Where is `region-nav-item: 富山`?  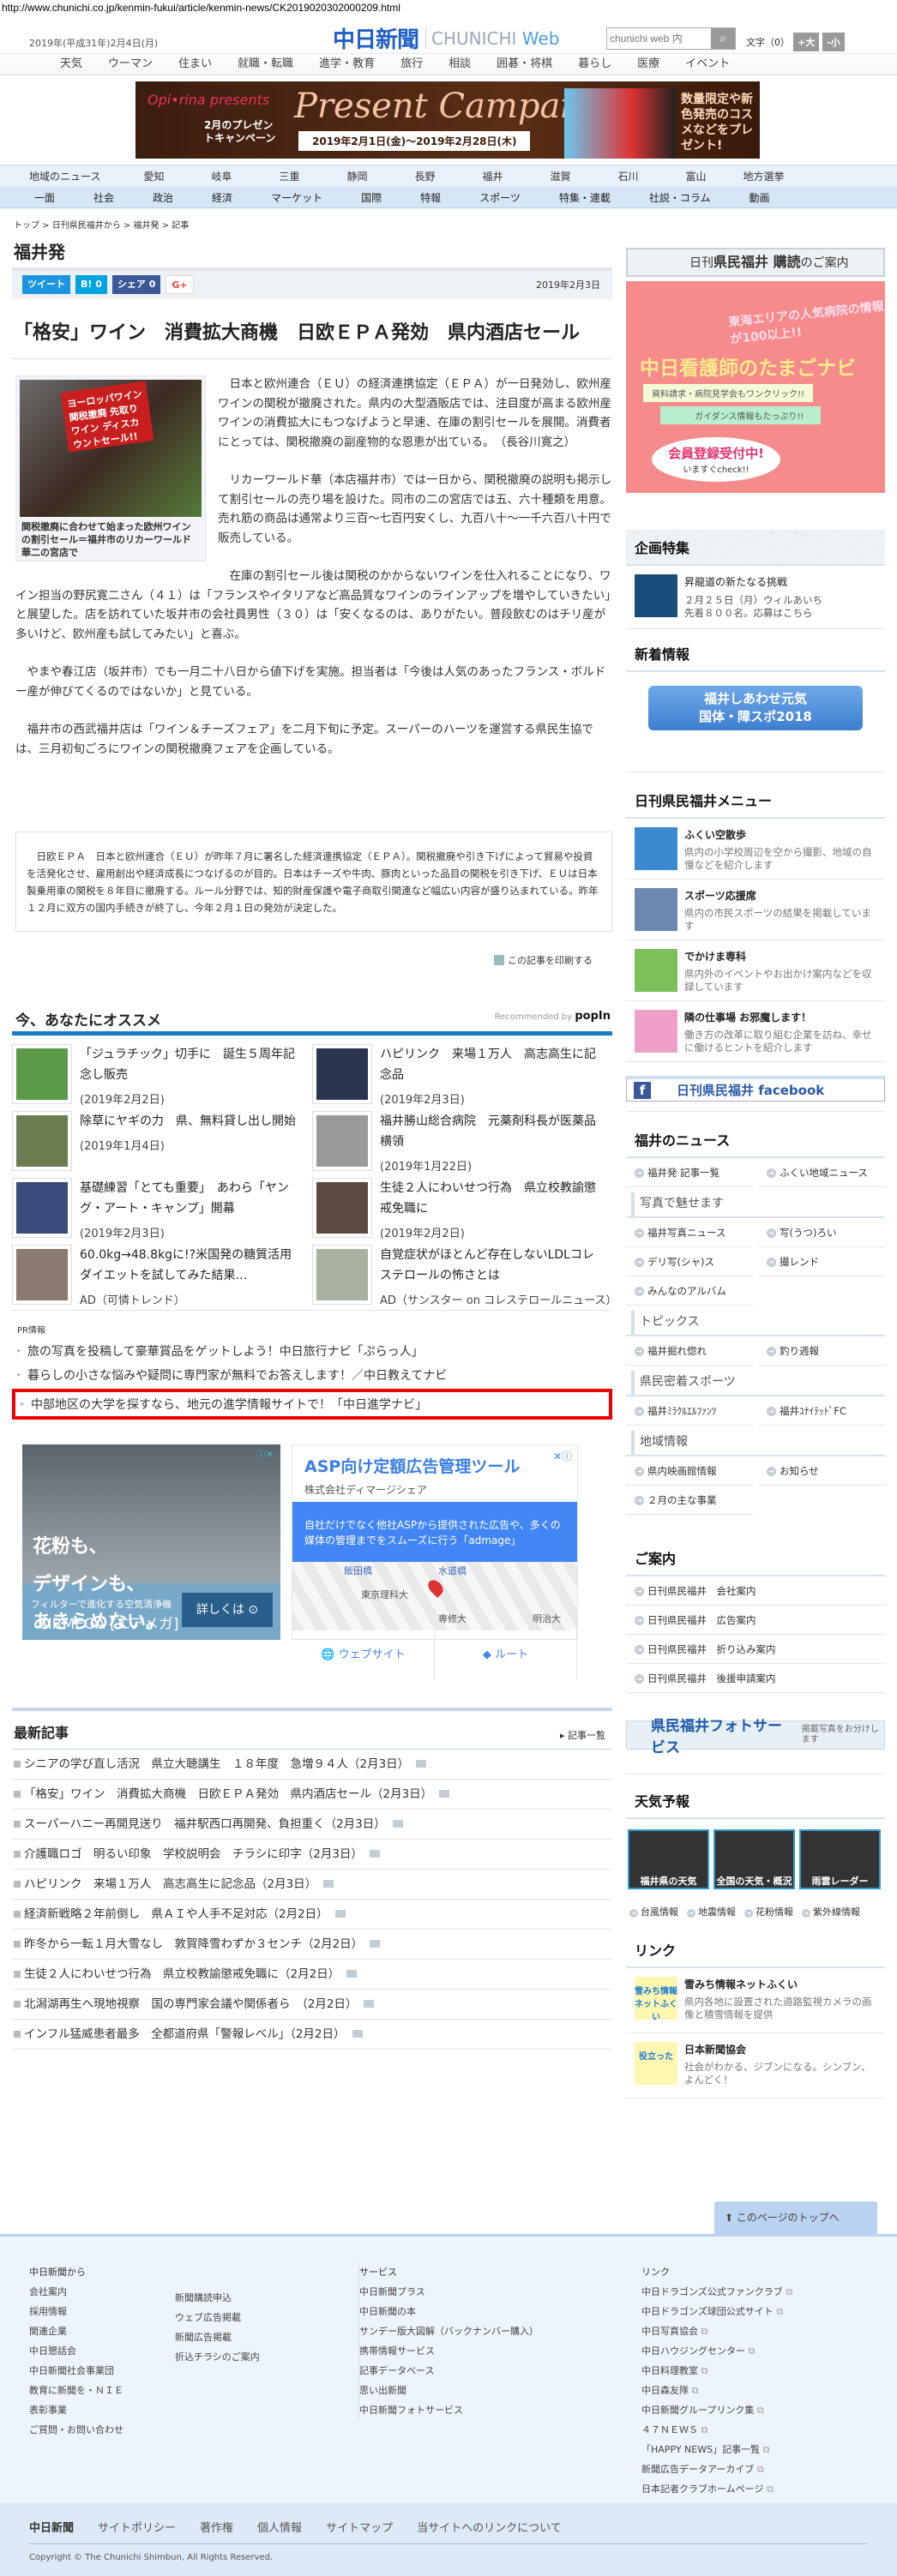 region-nav-item: 富山 is located at coordinates (696, 176).